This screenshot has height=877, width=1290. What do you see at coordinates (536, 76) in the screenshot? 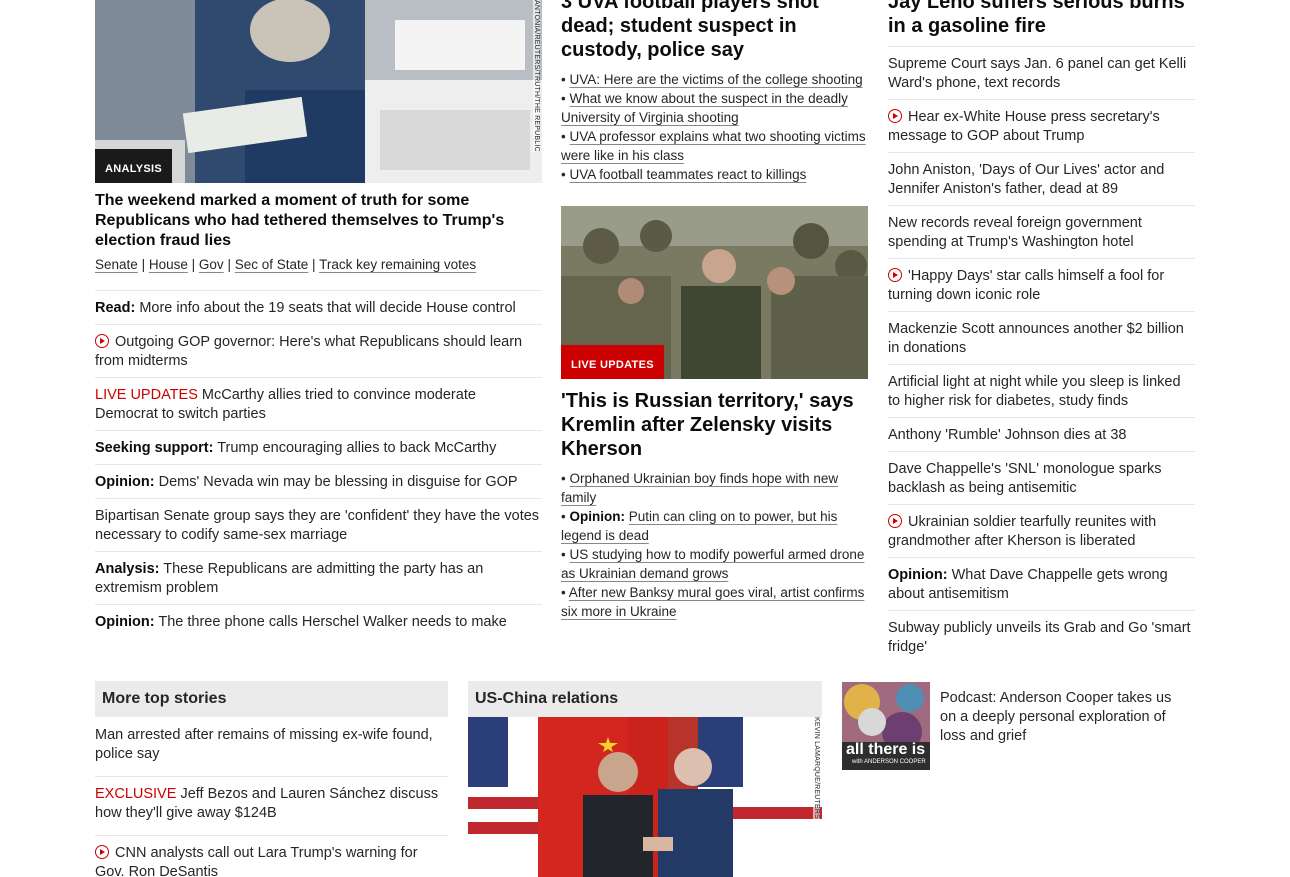
I see `photo-credit: ANTONIA/REUTERS/TRUTH/THE REPUBLIC` at bounding box center [536, 76].